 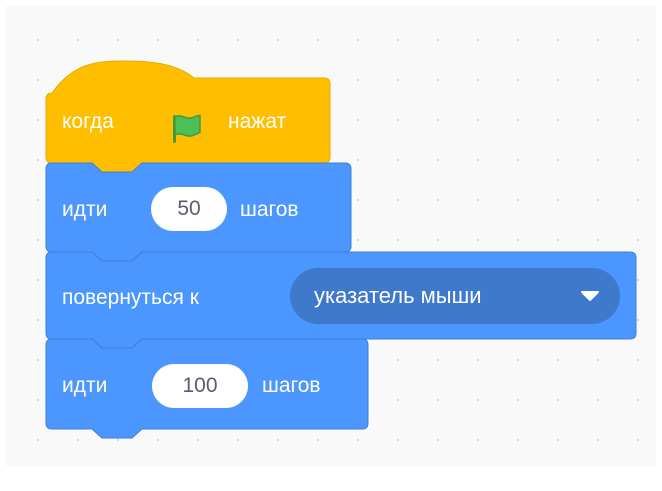 I want to click on dropdown-arrow-icon, so click(x=590, y=296).